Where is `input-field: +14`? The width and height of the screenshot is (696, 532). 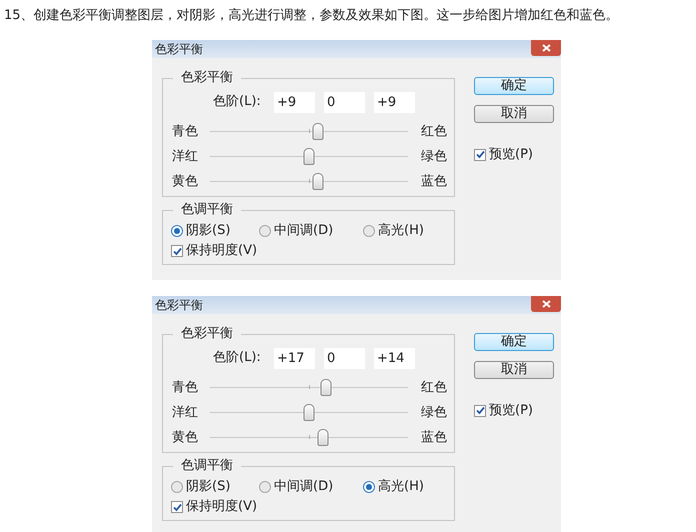 input-field: +14 is located at coordinates (394, 358).